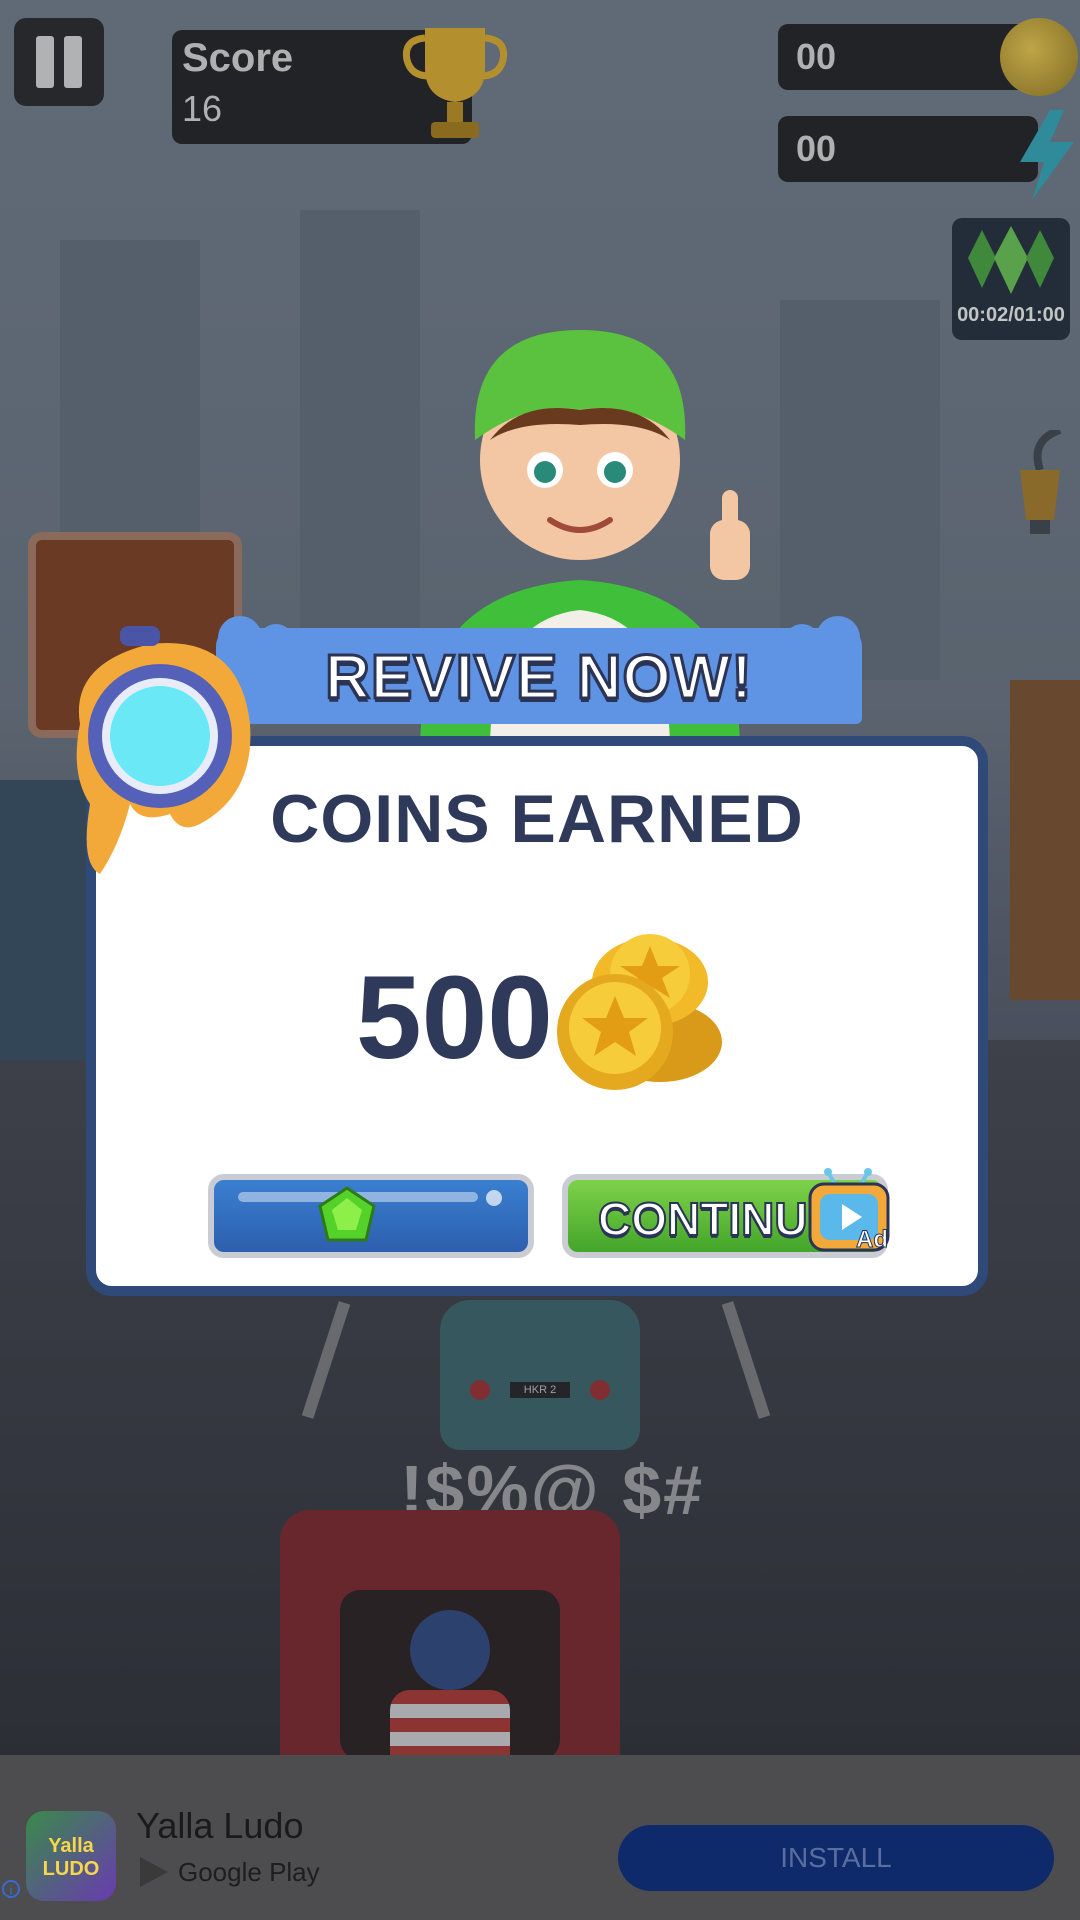  I want to click on google-play-icon, so click(154, 1872).